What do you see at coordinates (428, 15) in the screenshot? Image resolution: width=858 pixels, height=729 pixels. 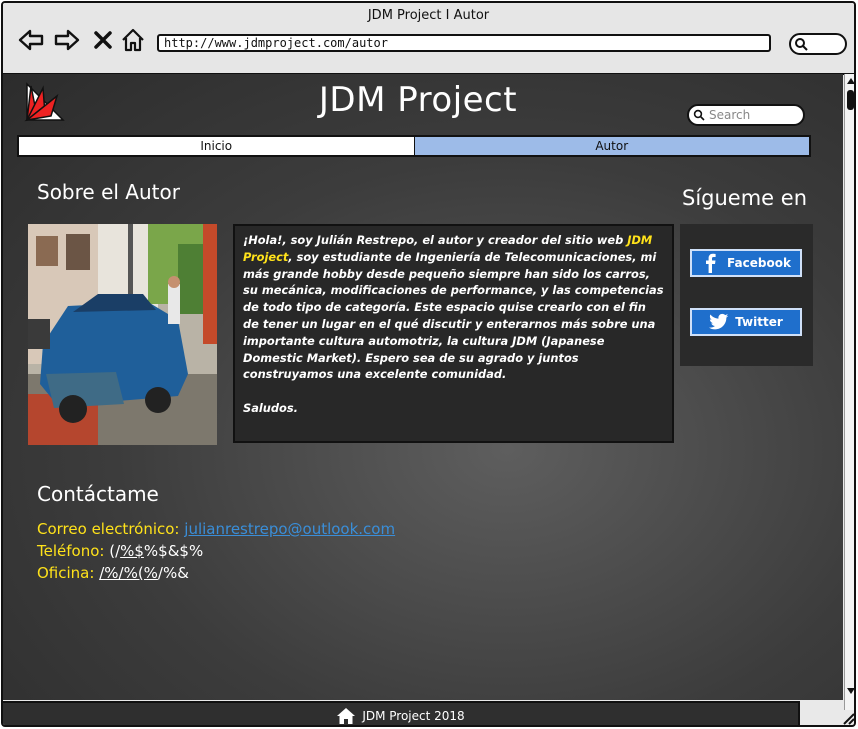 I see `window-title: JDM Project I Autor` at bounding box center [428, 15].